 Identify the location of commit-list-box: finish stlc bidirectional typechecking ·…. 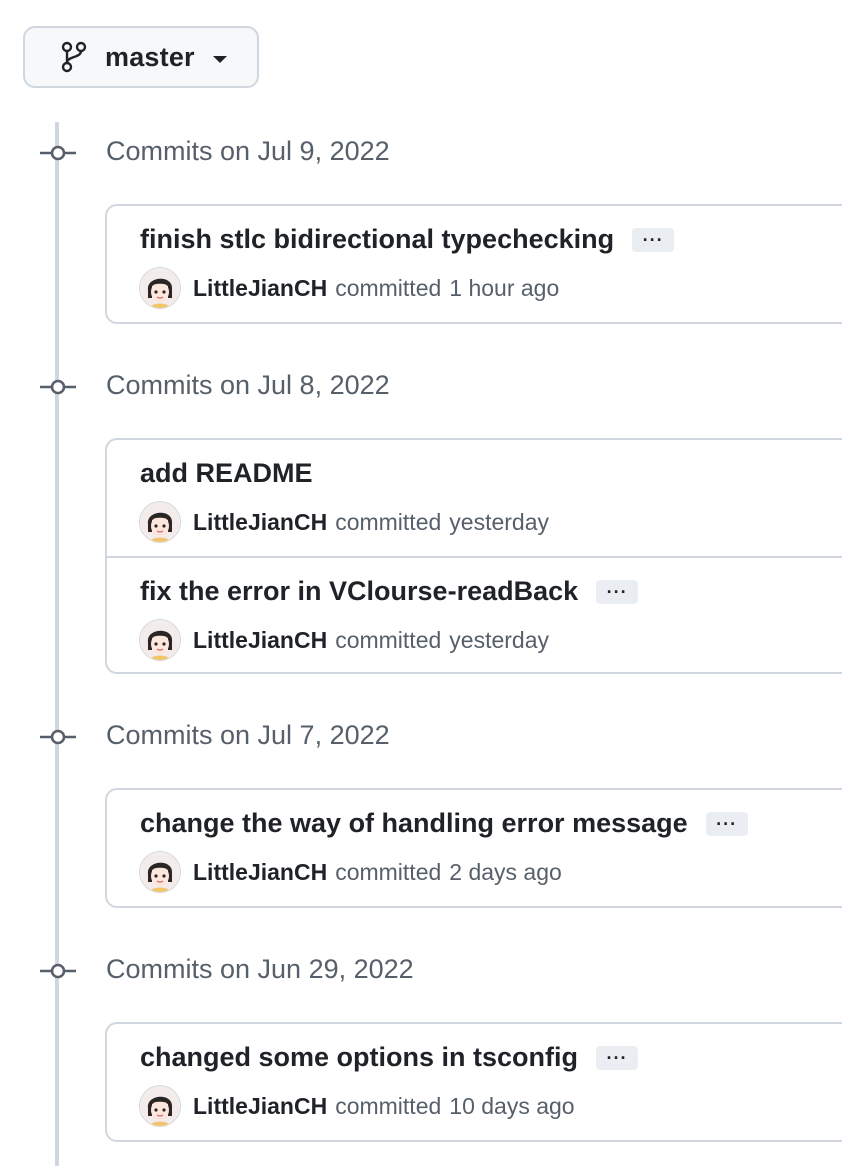
(473, 264).